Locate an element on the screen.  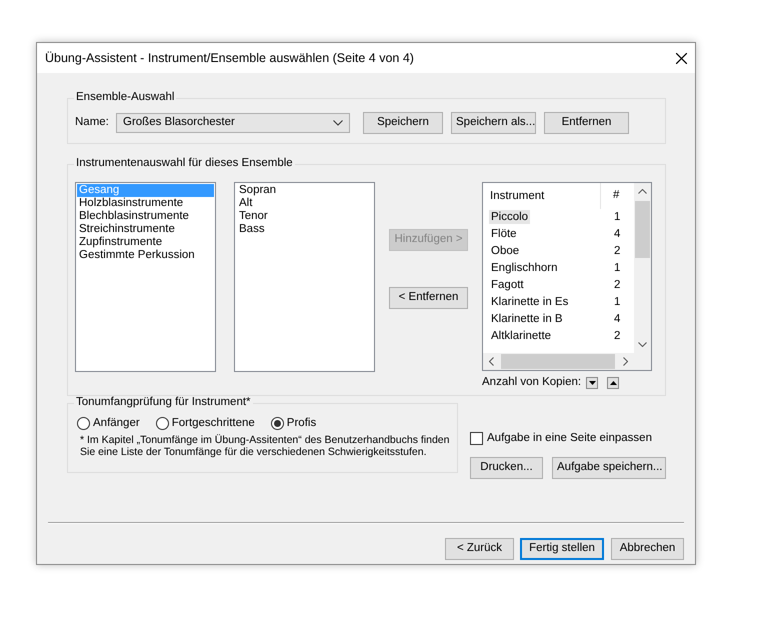
footer-button: < Zurück is located at coordinates (479, 549).